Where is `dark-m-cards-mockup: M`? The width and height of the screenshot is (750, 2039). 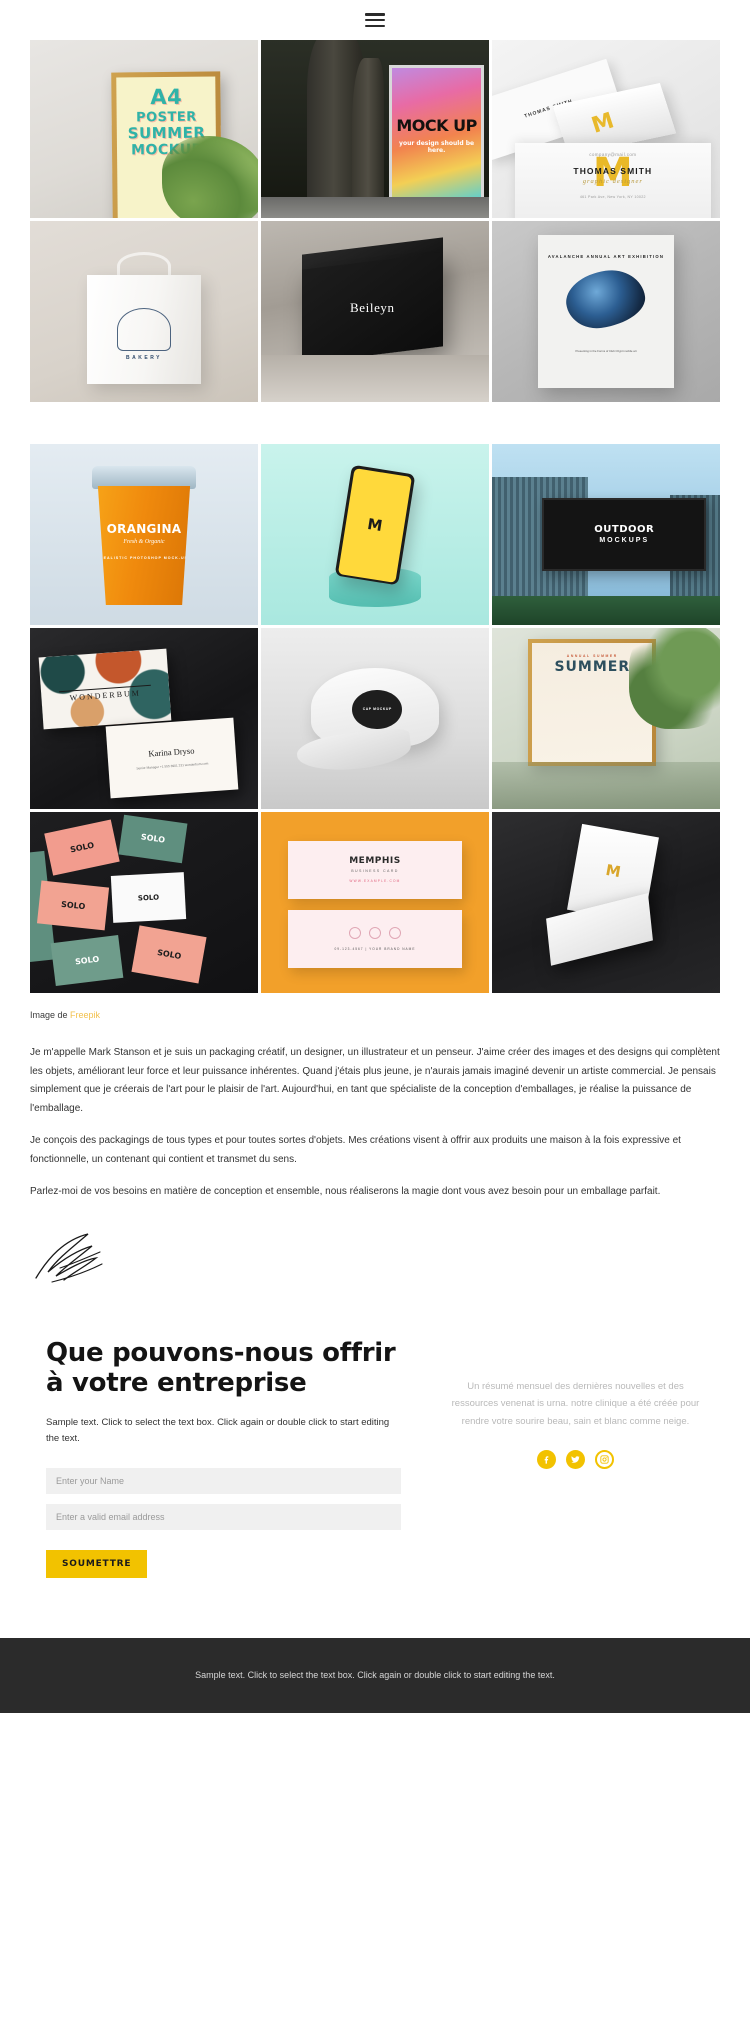 dark-m-cards-mockup: M is located at coordinates (606, 902).